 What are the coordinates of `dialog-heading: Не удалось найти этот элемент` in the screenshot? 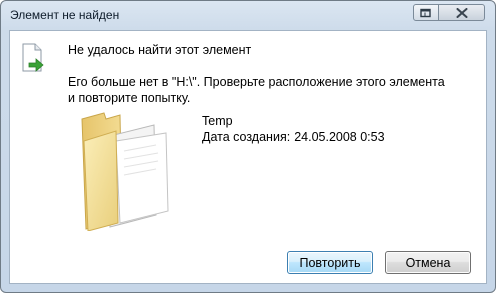 It's located at (160, 50).